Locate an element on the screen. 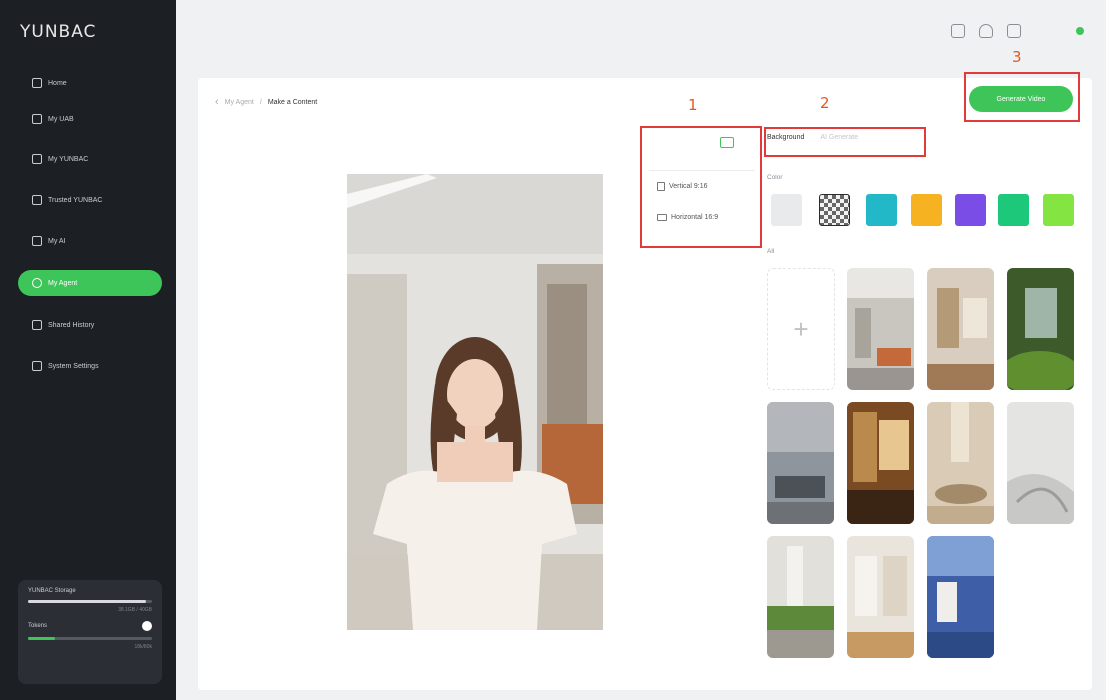  sidebar-item-shared-history: Shared History is located at coordinates (90, 325).